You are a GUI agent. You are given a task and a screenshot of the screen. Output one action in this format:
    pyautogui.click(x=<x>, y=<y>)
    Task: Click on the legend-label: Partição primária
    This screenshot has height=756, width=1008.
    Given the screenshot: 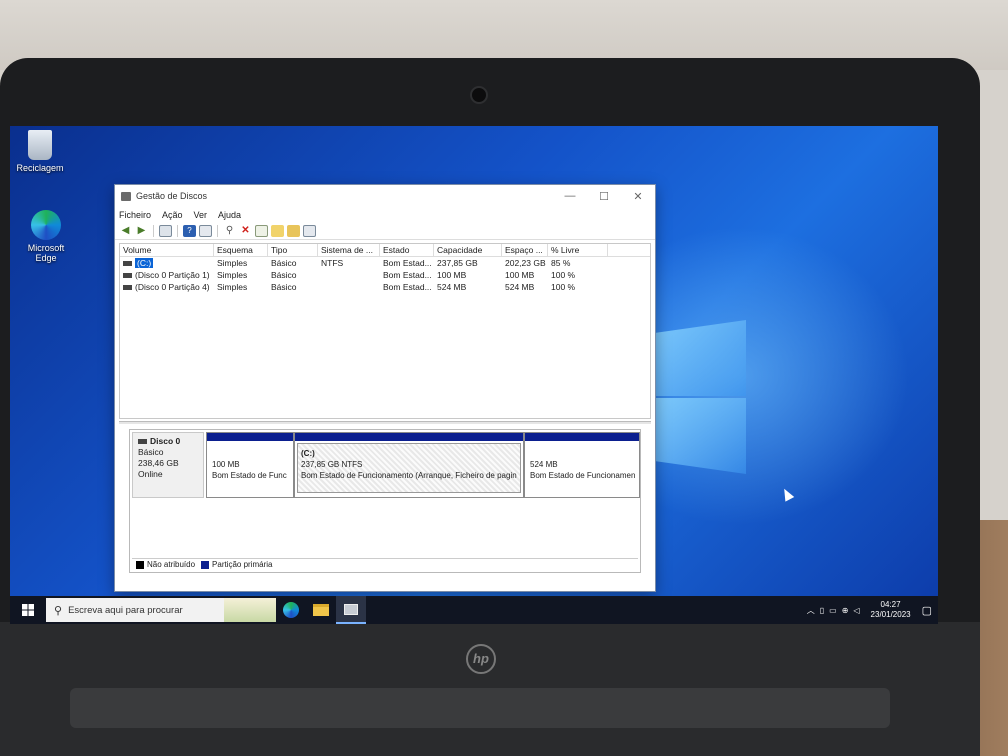 What is the action you would take?
    pyautogui.click(x=242, y=564)
    